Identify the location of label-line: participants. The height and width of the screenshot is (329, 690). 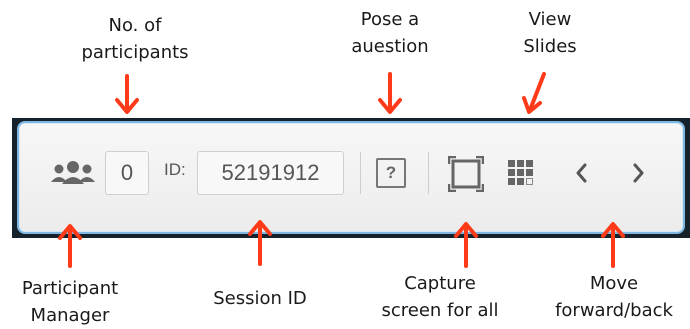
(135, 52).